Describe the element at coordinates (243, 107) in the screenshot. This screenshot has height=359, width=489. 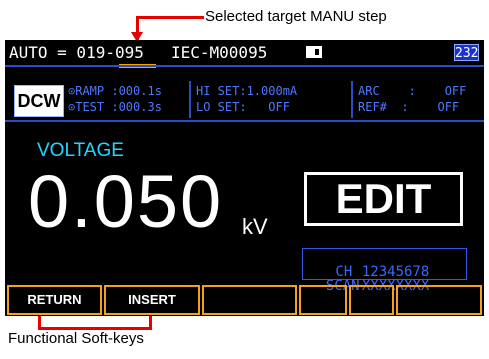
I see `lo-set: LO SET: OFF` at that location.